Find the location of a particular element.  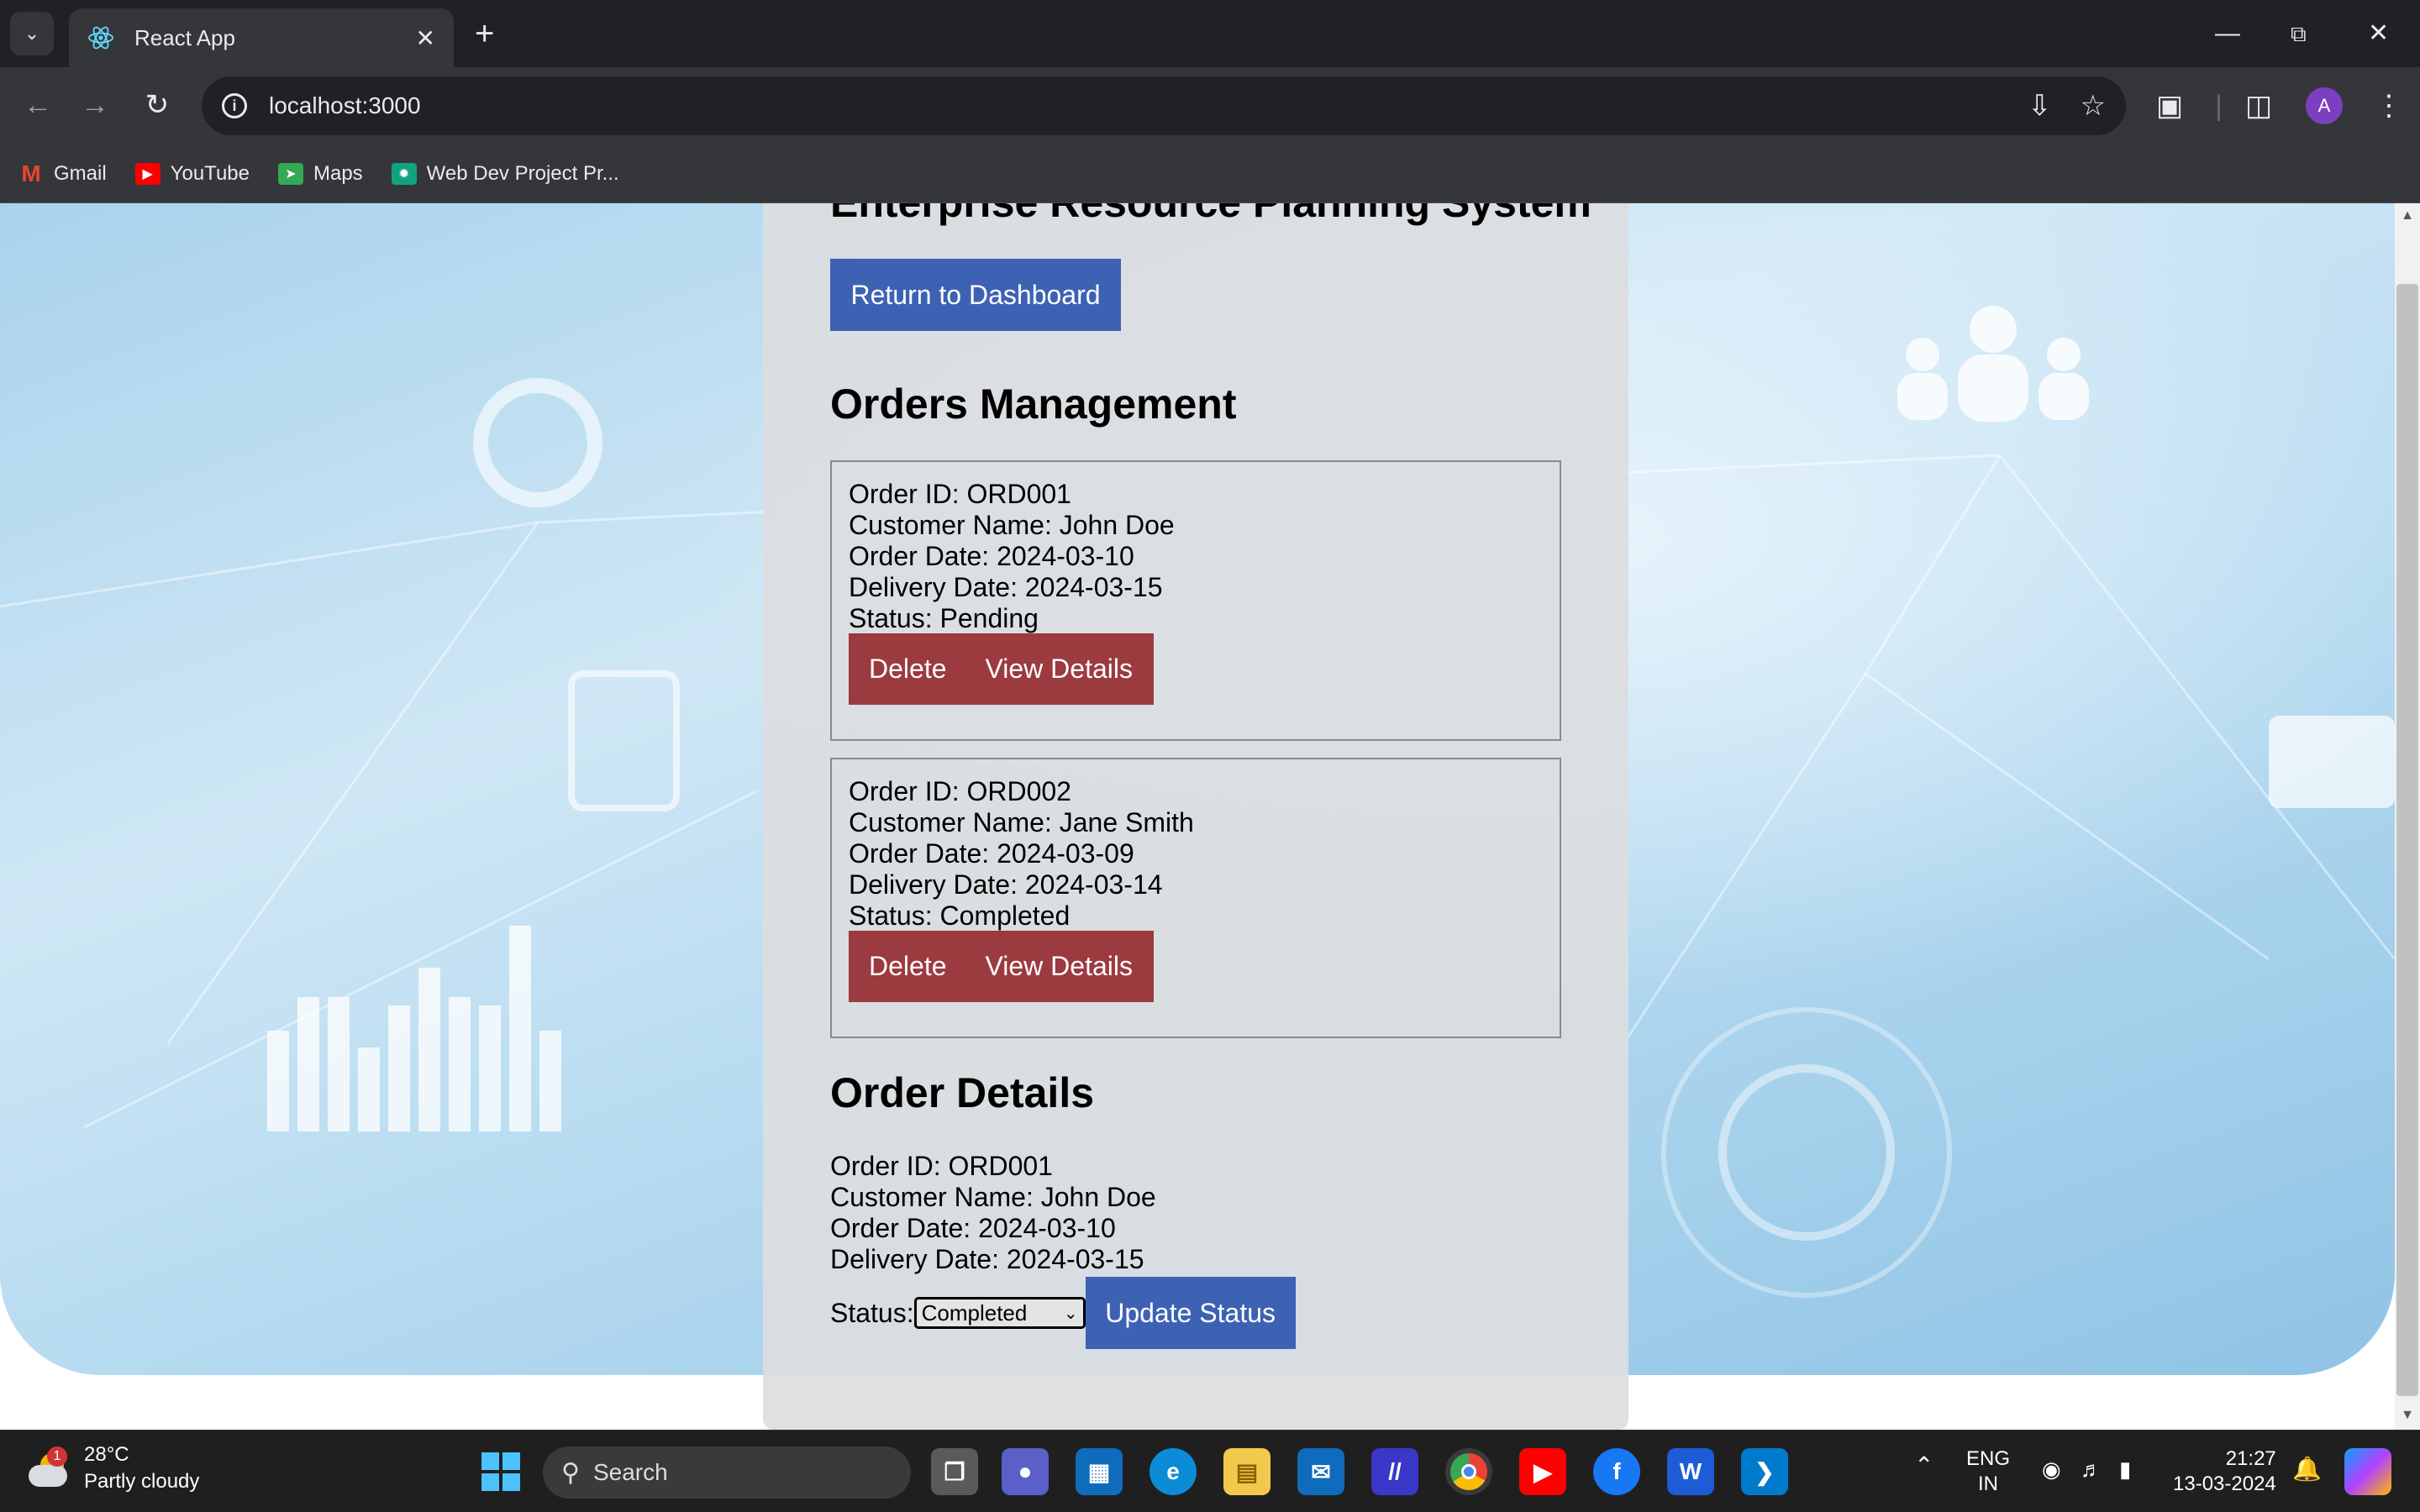

reload-icon: ↻ is located at coordinates (157, 105).